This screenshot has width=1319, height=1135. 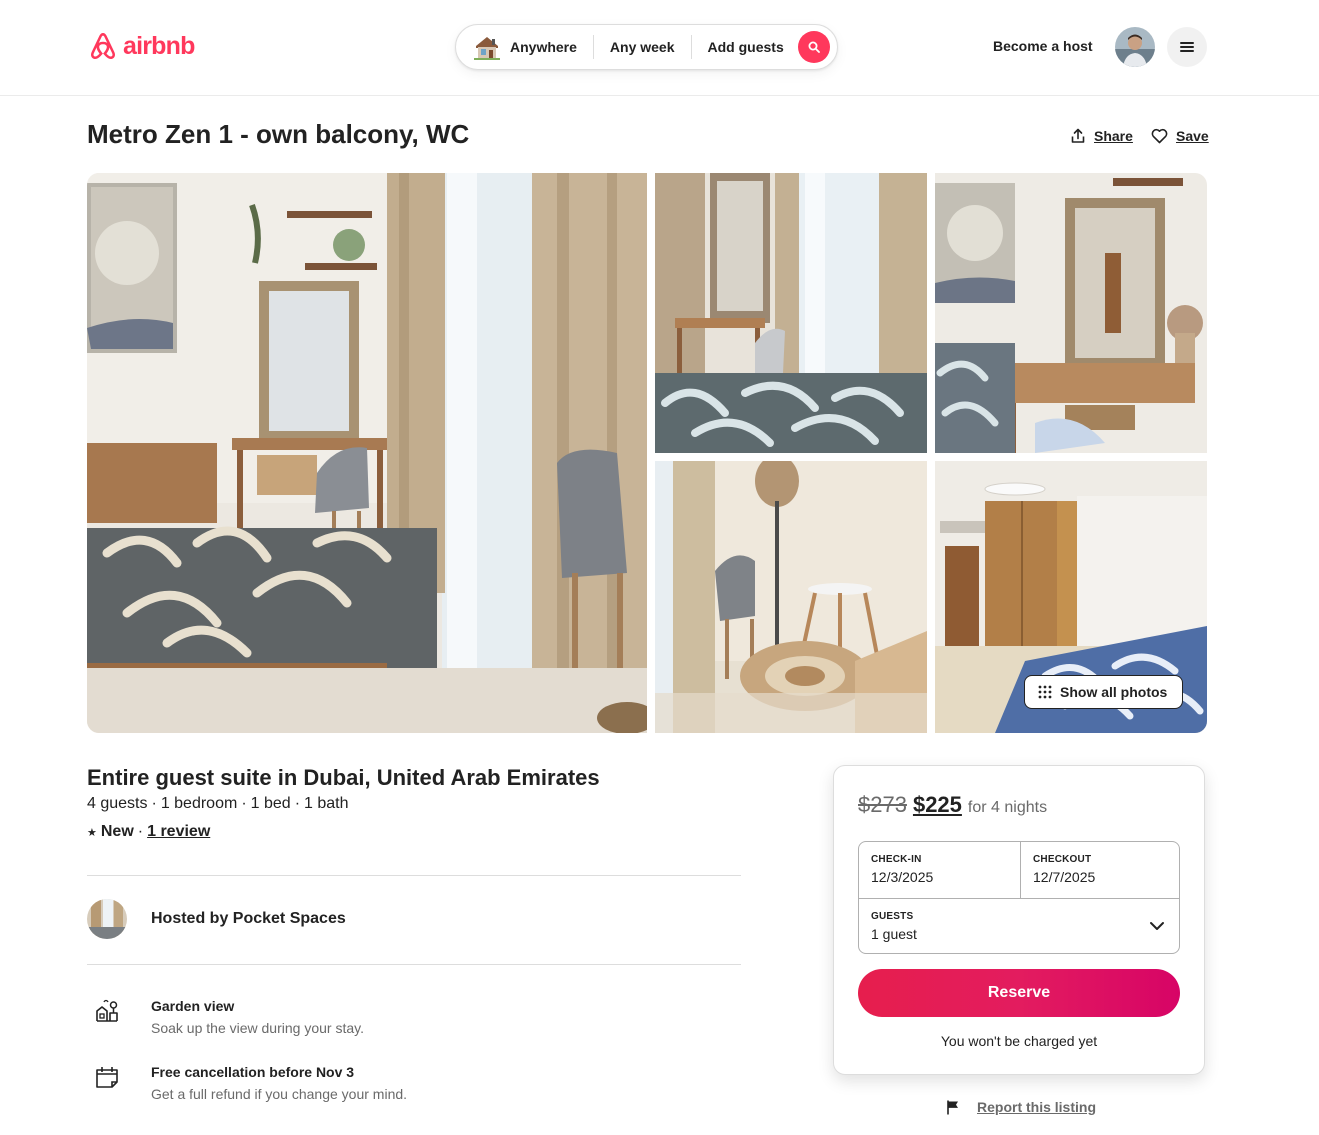 What do you see at coordinates (1114, 692) in the screenshot?
I see `show-all-photos-label: Show all photos` at bounding box center [1114, 692].